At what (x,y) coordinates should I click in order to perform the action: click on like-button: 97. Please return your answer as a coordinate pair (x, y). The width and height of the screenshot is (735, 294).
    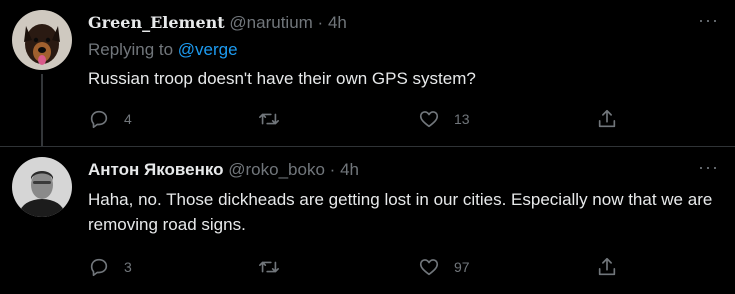
    Looking at the image, I should click on (444, 267).